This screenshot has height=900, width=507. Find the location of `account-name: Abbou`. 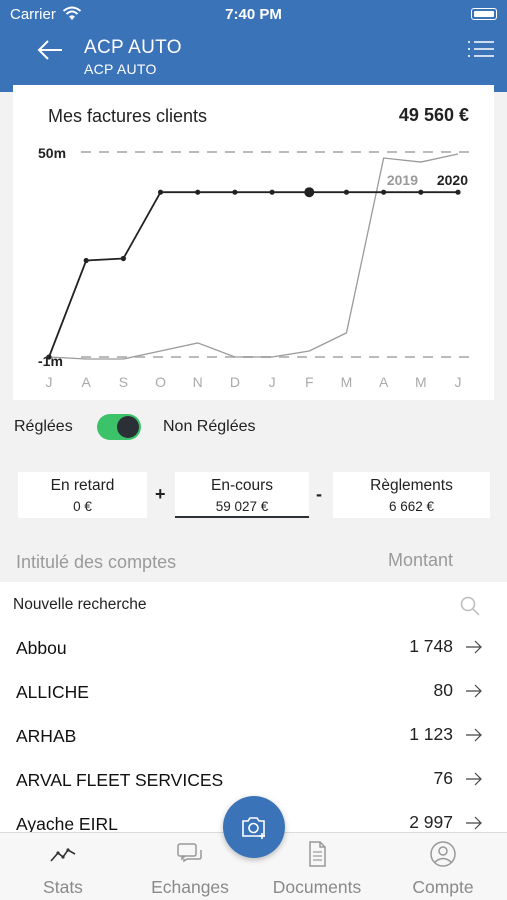

account-name: Abbou is located at coordinates (41, 648).